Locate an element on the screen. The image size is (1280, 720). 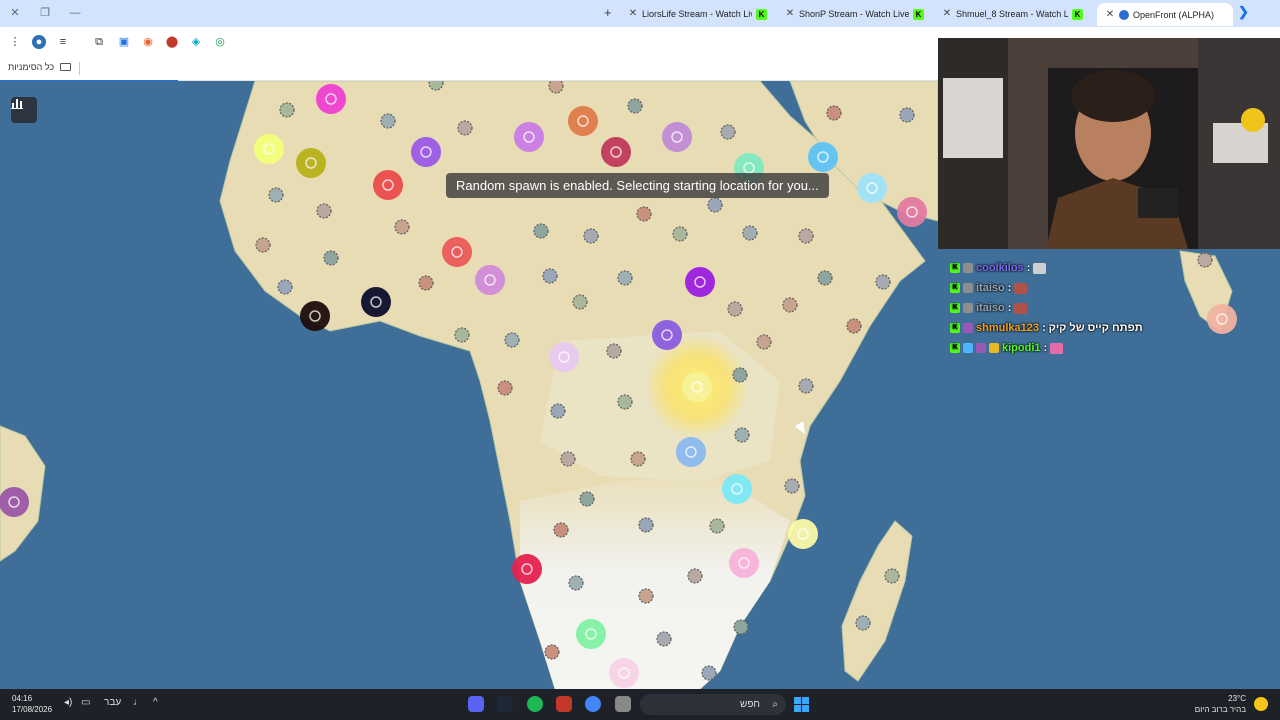
reading-list-icon: ≡ is located at coordinates (63, 42).